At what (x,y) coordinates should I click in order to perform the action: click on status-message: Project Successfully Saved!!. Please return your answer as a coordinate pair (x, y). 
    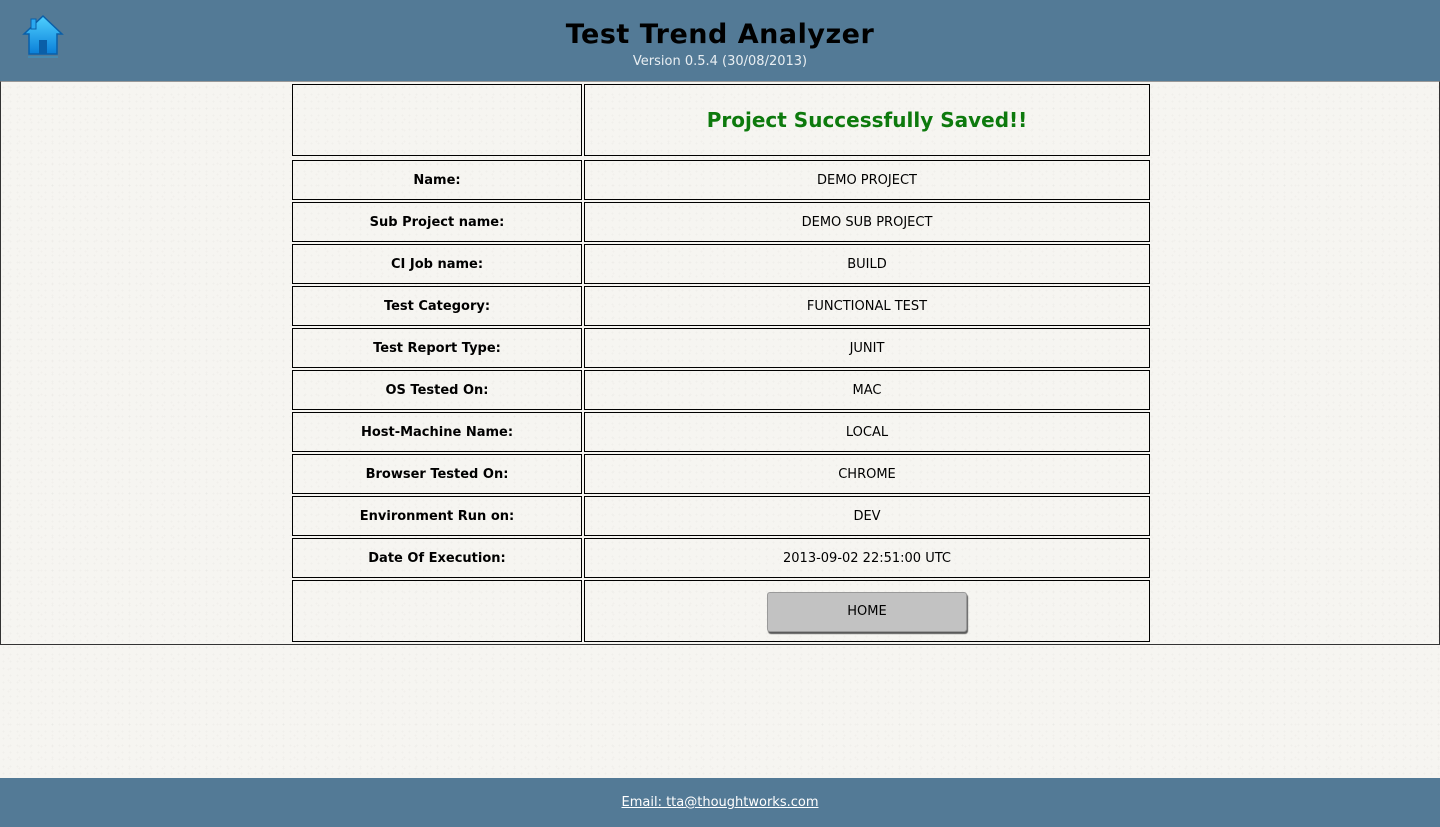
    Looking at the image, I should click on (867, 120).